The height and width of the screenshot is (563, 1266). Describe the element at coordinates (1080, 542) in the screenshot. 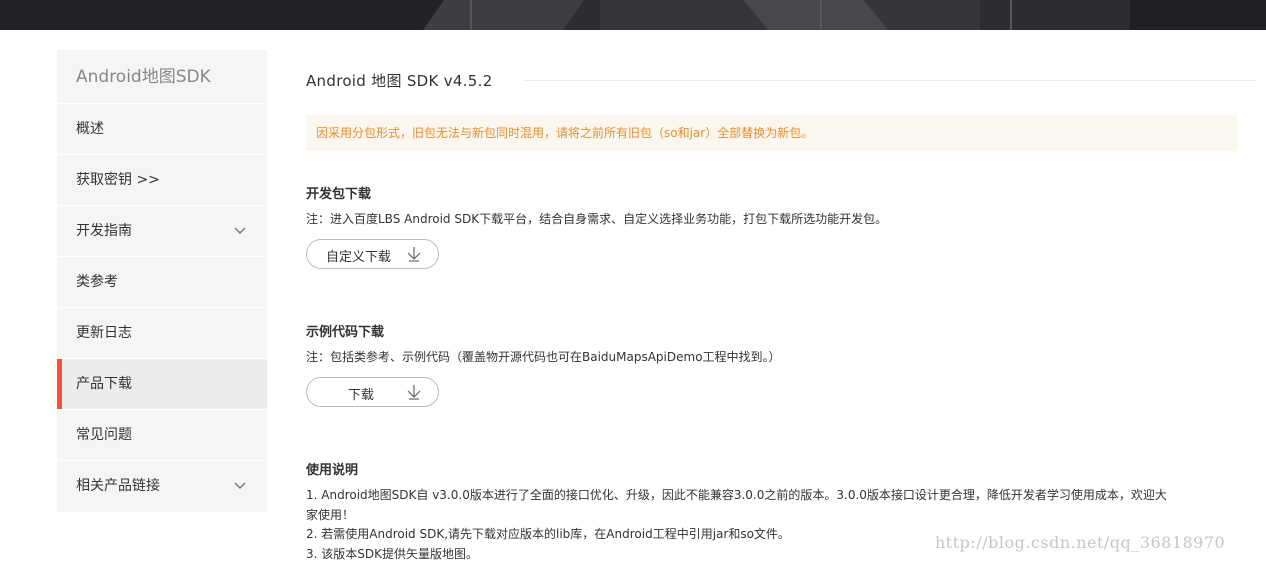

I see `watermark: http://blog.csdn.net/qq_36818970` at that location.